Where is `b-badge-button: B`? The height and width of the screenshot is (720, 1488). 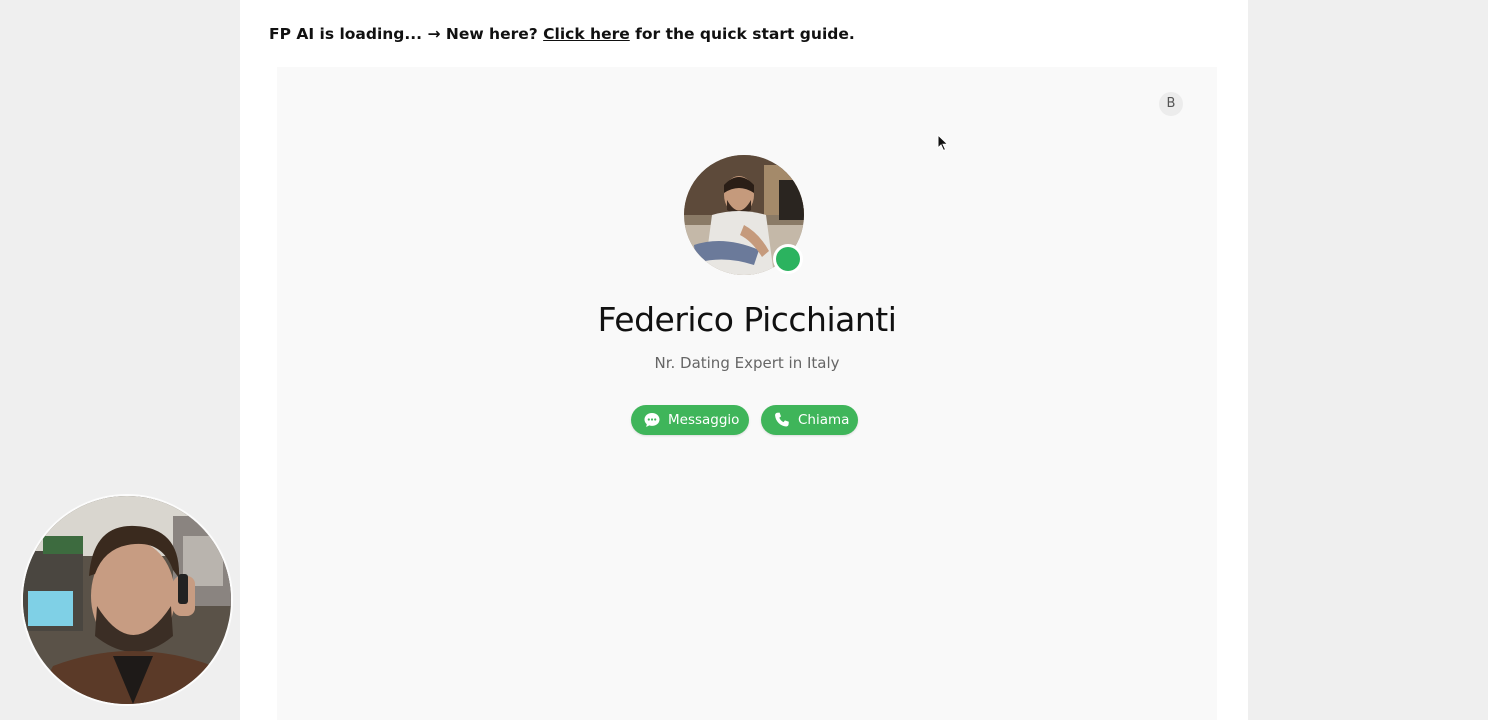
b-badge-button: B is located at coordinates (1171, 104).